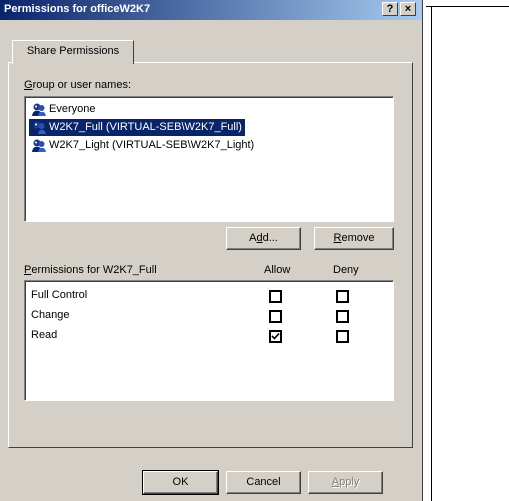 The width and height of the screenshot is (509, 501). What do you see at coordinates (72, 109) in the screenshot?
I see `user-list-item-label: Everyone` at bounding box center [72, 109].